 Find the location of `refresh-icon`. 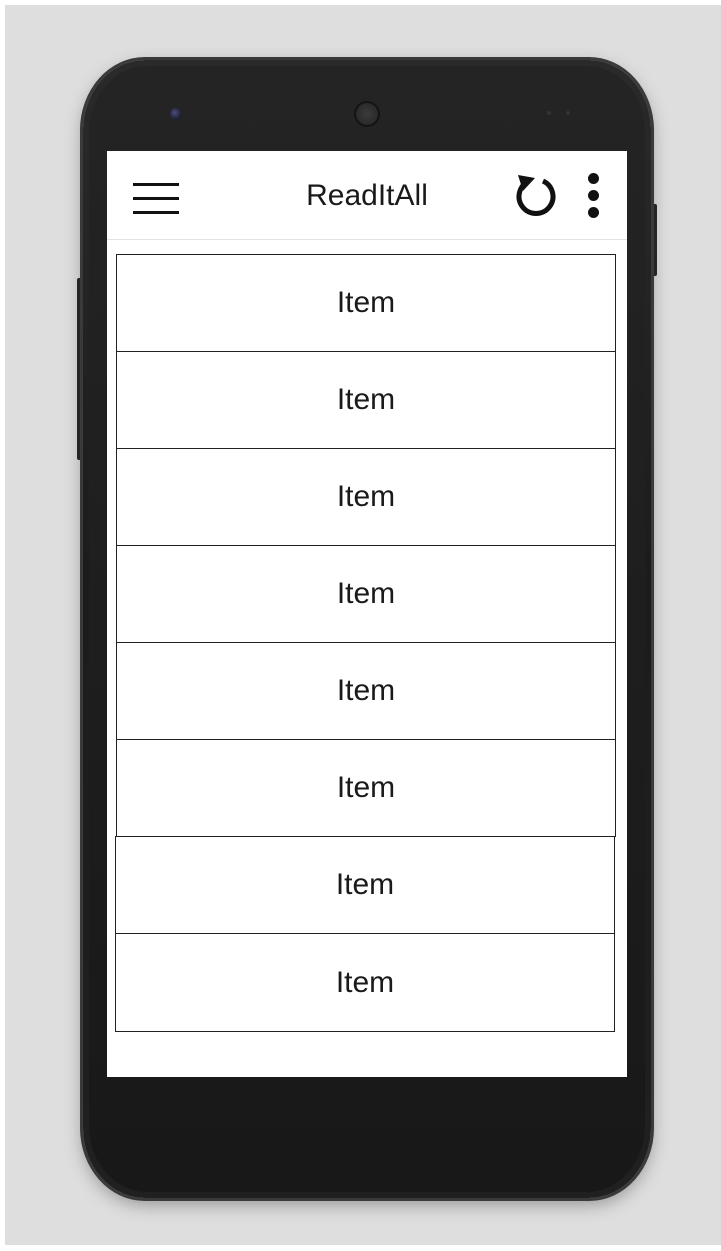

refresh-icon is located at coordinates (537, 197).